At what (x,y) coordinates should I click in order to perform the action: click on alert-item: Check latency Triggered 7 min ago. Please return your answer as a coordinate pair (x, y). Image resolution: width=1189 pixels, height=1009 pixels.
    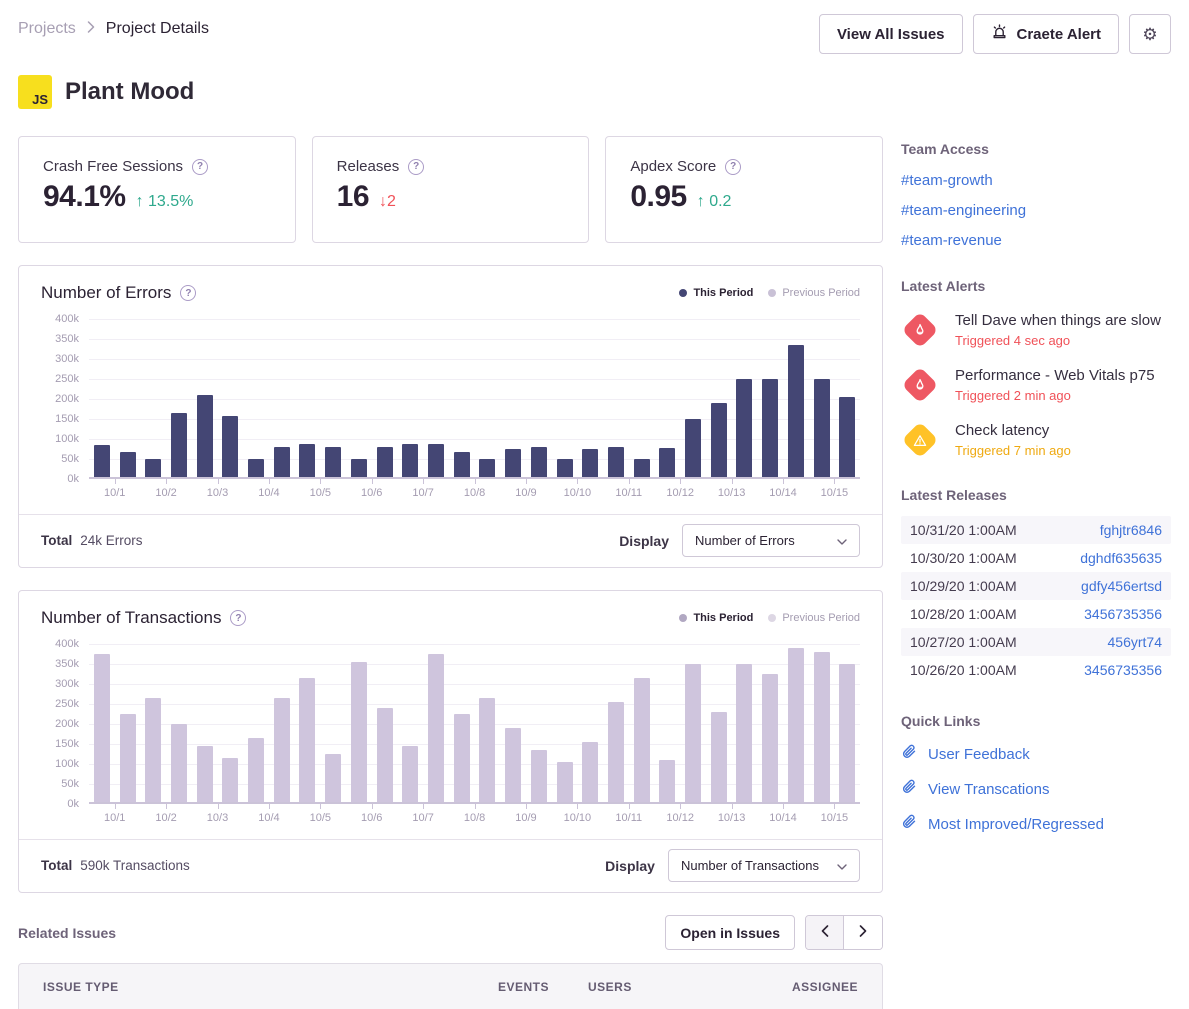
    Looking at the image, I should click on (1036, 440).